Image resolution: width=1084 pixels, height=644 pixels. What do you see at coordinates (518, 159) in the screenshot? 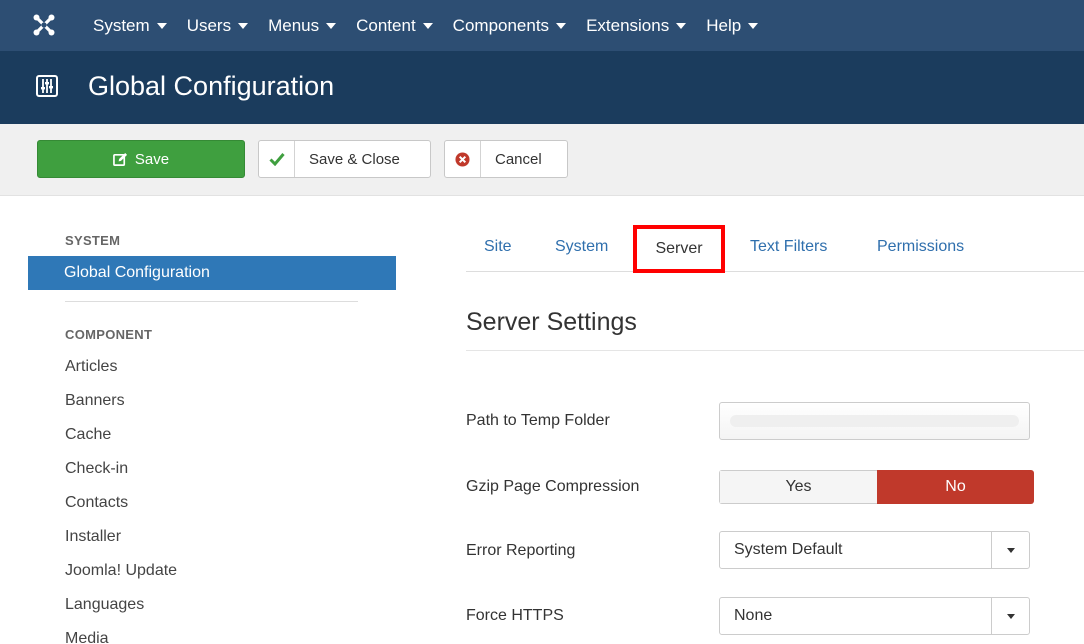
I see `cancel-label: Cancel` at bounding box center [518, 159].